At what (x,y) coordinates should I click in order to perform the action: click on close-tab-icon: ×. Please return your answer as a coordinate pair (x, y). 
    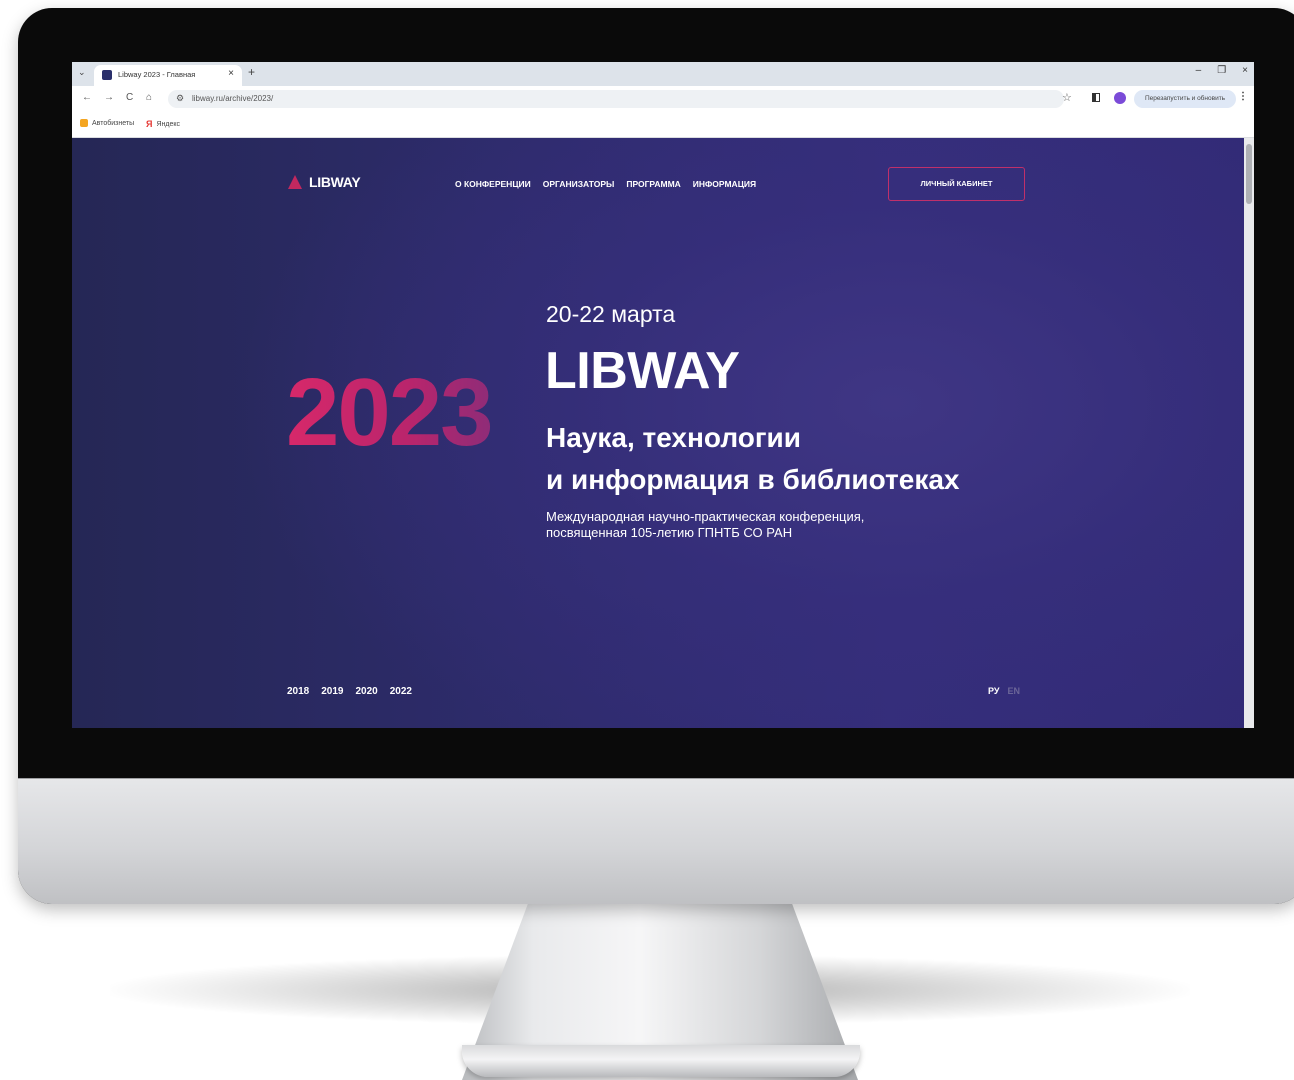
    Looking at the image, I should click on (231, 73).